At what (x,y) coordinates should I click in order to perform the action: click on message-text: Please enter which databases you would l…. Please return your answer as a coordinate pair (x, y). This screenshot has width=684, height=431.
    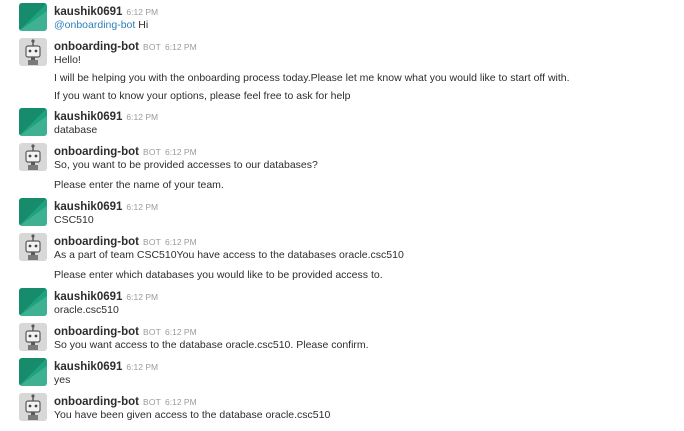
    Looking at the image, I should click on (218, 275).